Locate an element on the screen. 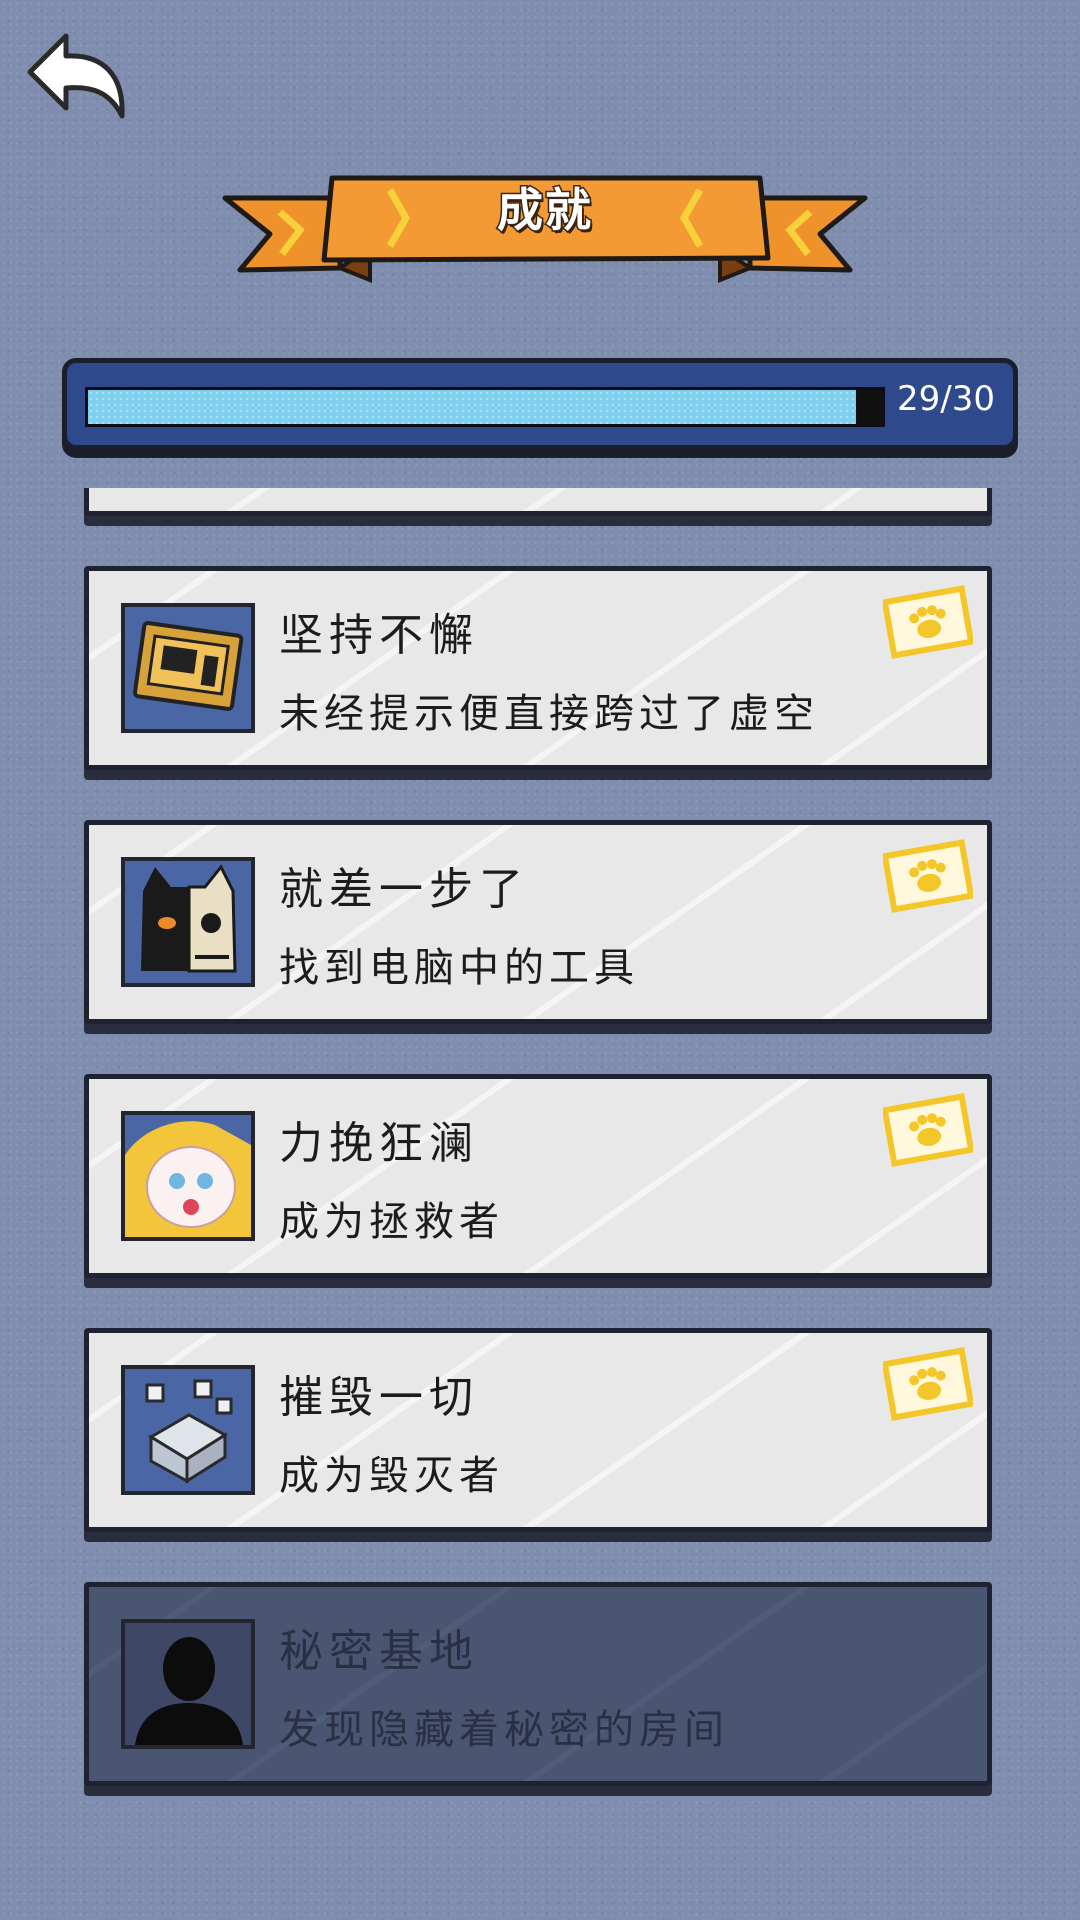 The width and height of the screenshot is (1080, 1920). achievement-progress: 29/30 is located at coordinates (540, 404).